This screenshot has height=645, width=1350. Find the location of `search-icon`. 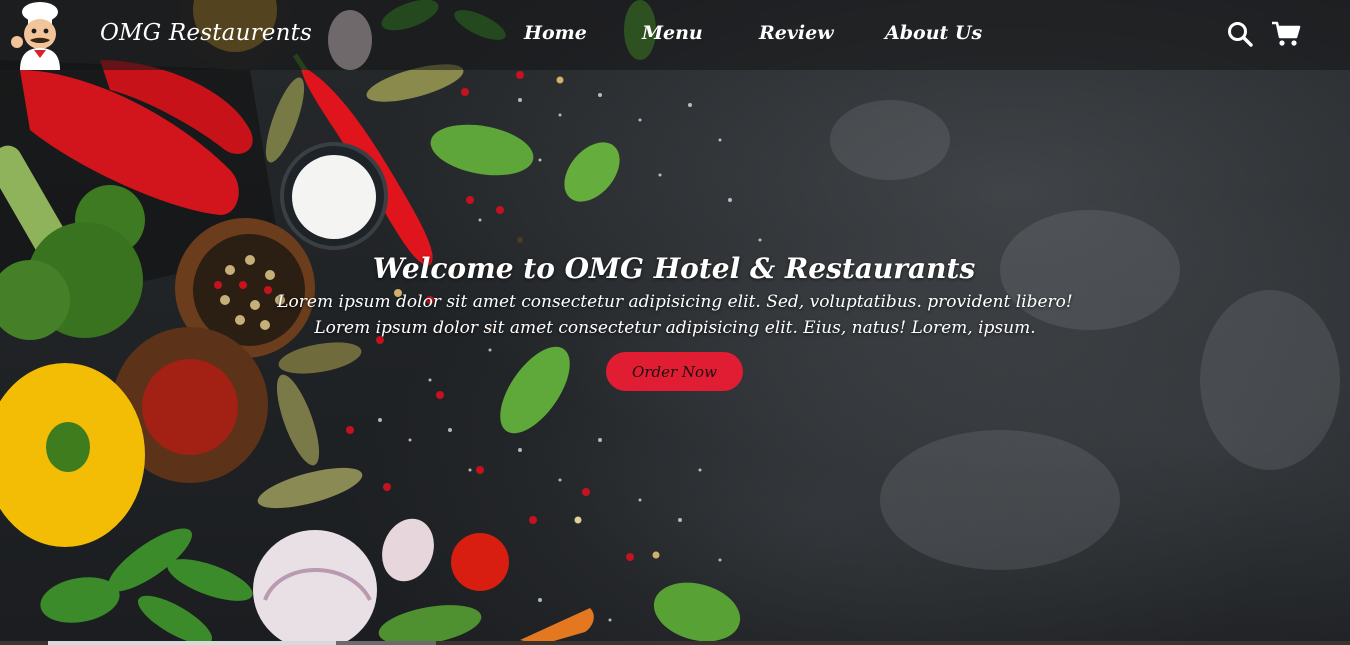

search-icon is located at coordinates (1240, 34).